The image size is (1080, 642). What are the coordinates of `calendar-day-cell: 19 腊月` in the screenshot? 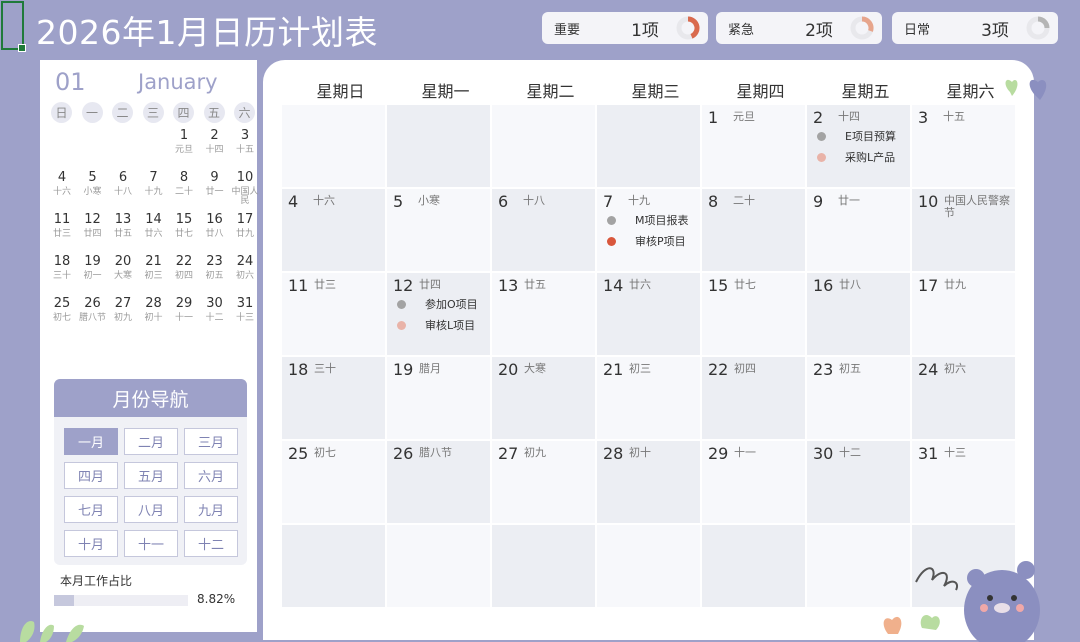 It's located at (438, 398).